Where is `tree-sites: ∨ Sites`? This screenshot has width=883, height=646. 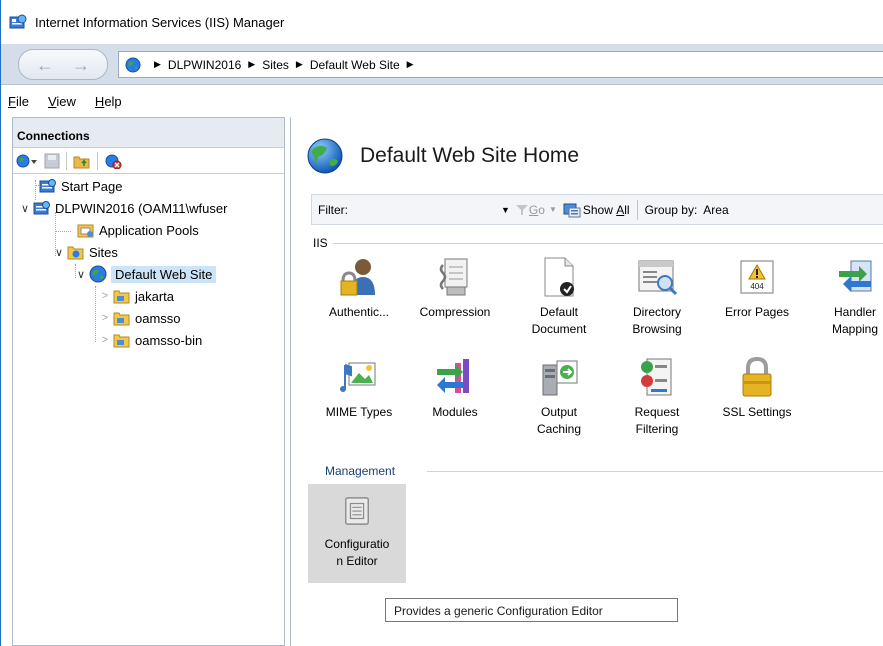 tree-sites: ∨ Sites is located at coordinates (85, 252).